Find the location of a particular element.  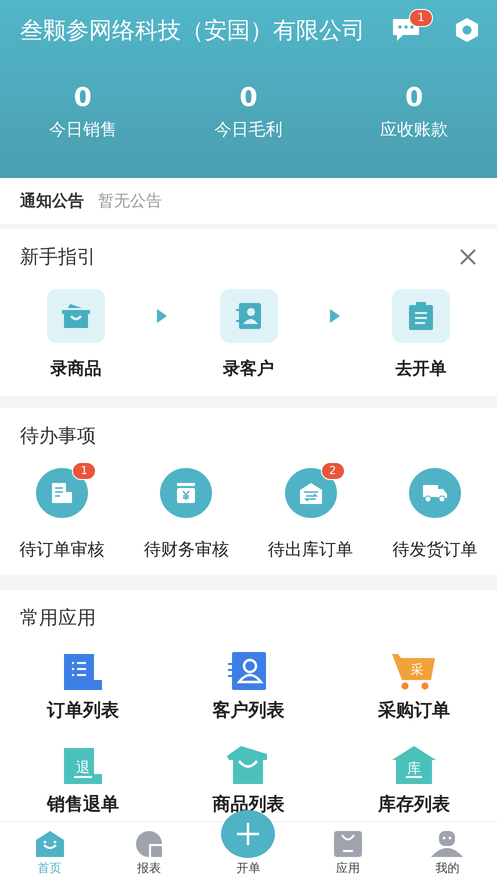

notice-text: 暂无公告 is located at coordinates (130, 201).